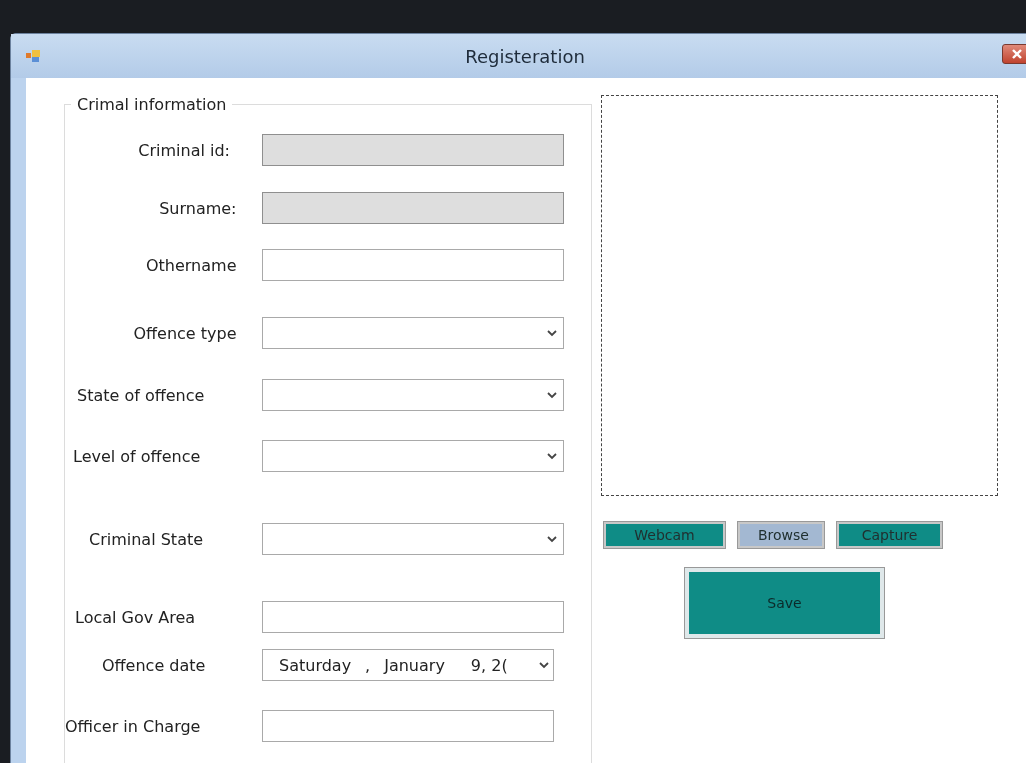  I want to click on field-label: Criminal id:, so click(183, 150).